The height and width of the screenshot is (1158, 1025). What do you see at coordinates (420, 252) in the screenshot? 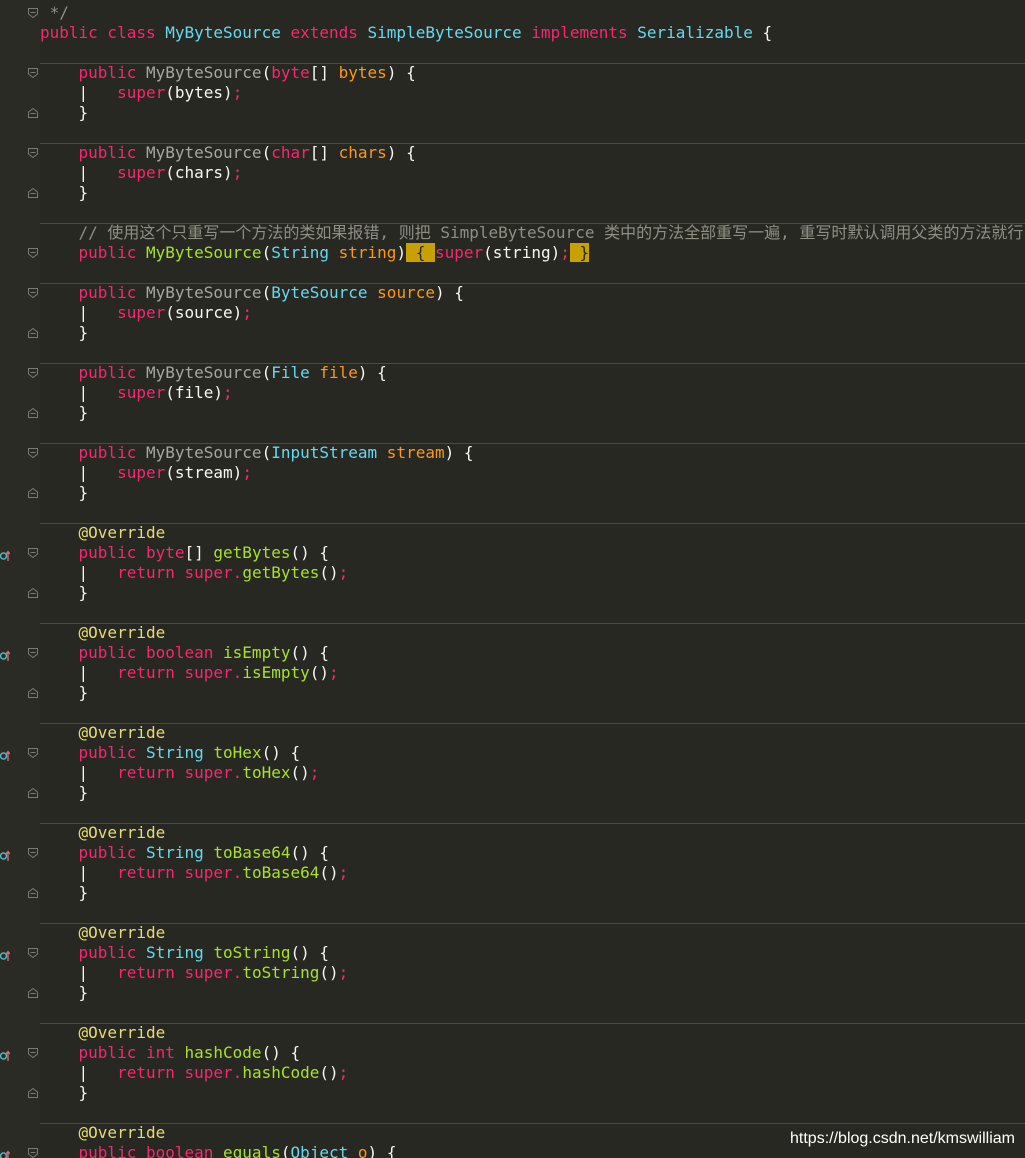
I see `code-token: {` at bounding box center [420, 252].